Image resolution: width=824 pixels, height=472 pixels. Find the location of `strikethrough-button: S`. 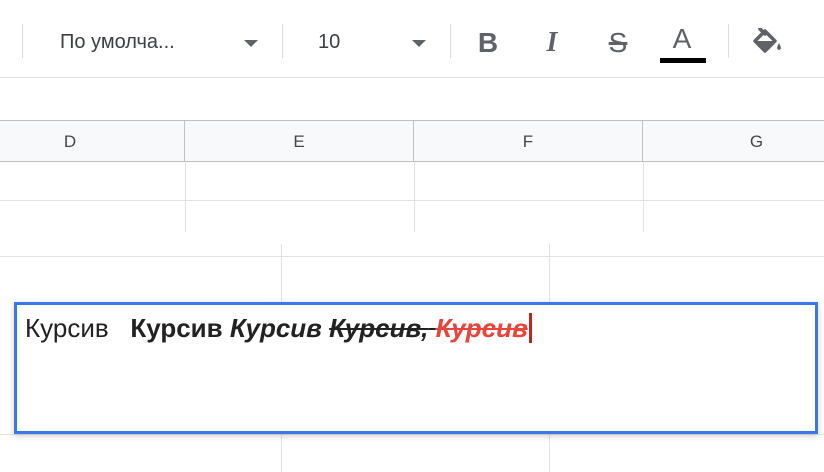

strikethrough-button: S is located at coordinates (618, 43).